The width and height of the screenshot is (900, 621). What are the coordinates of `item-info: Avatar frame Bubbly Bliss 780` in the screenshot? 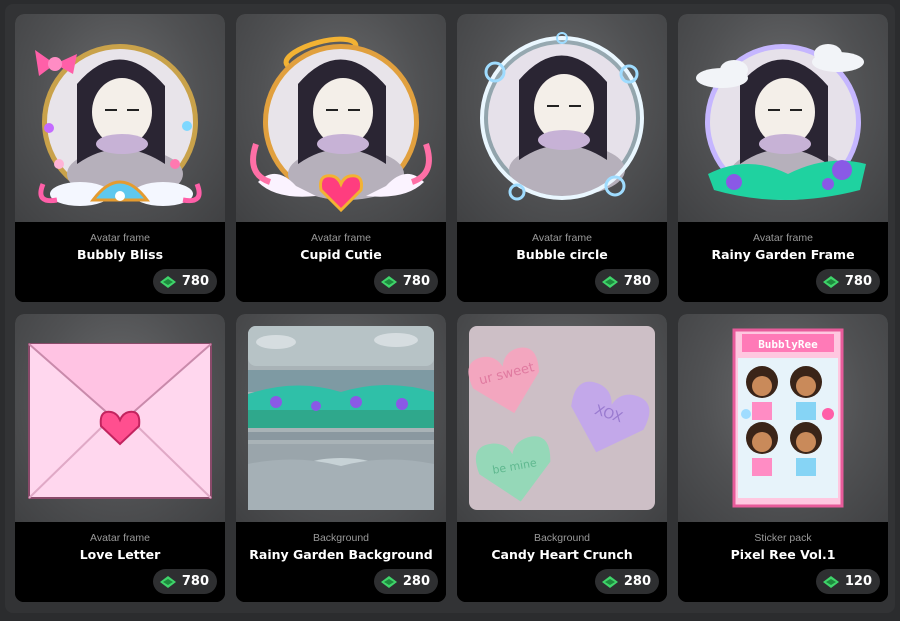 It's located at (120, 262).